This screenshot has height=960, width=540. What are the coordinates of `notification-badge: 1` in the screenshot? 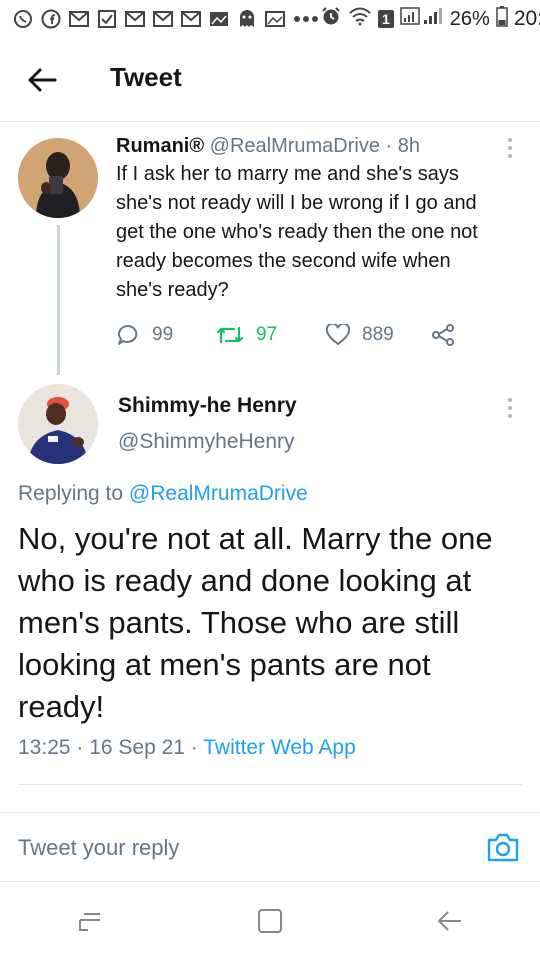 It's located at (386, 19).